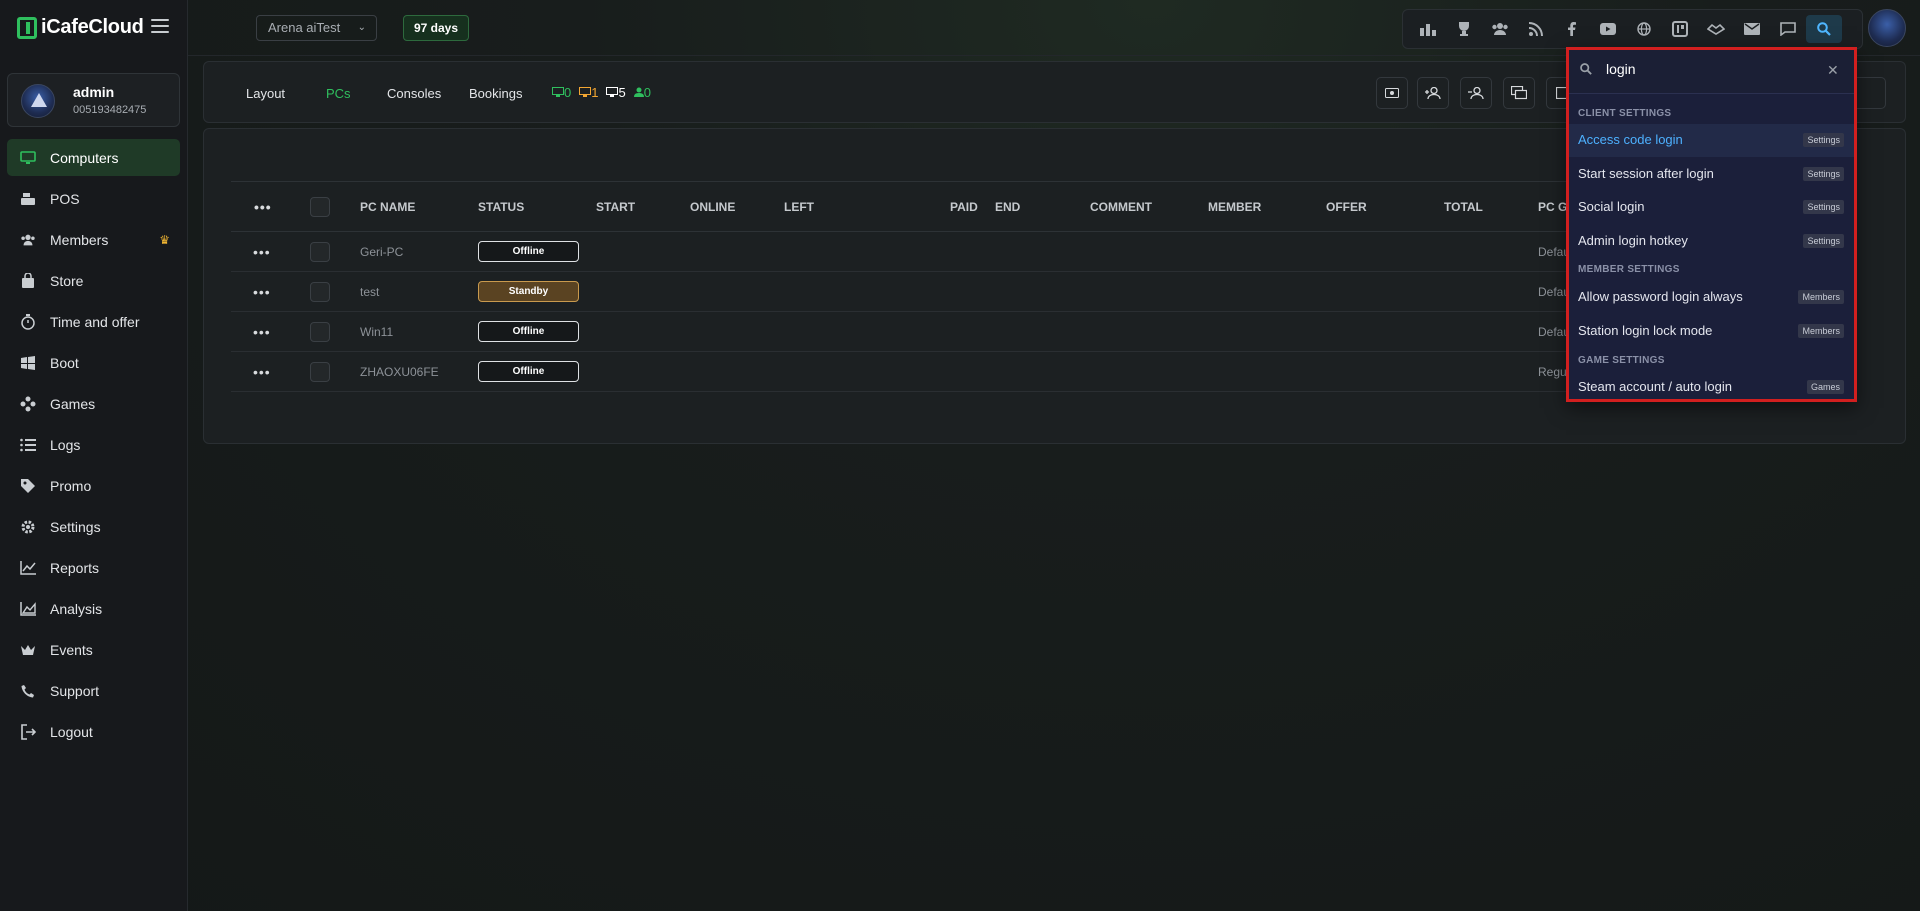  Describe the element at coordinates (93, 157) in the screenshot. I see `sidebar-item-computers: Computers` at that location.